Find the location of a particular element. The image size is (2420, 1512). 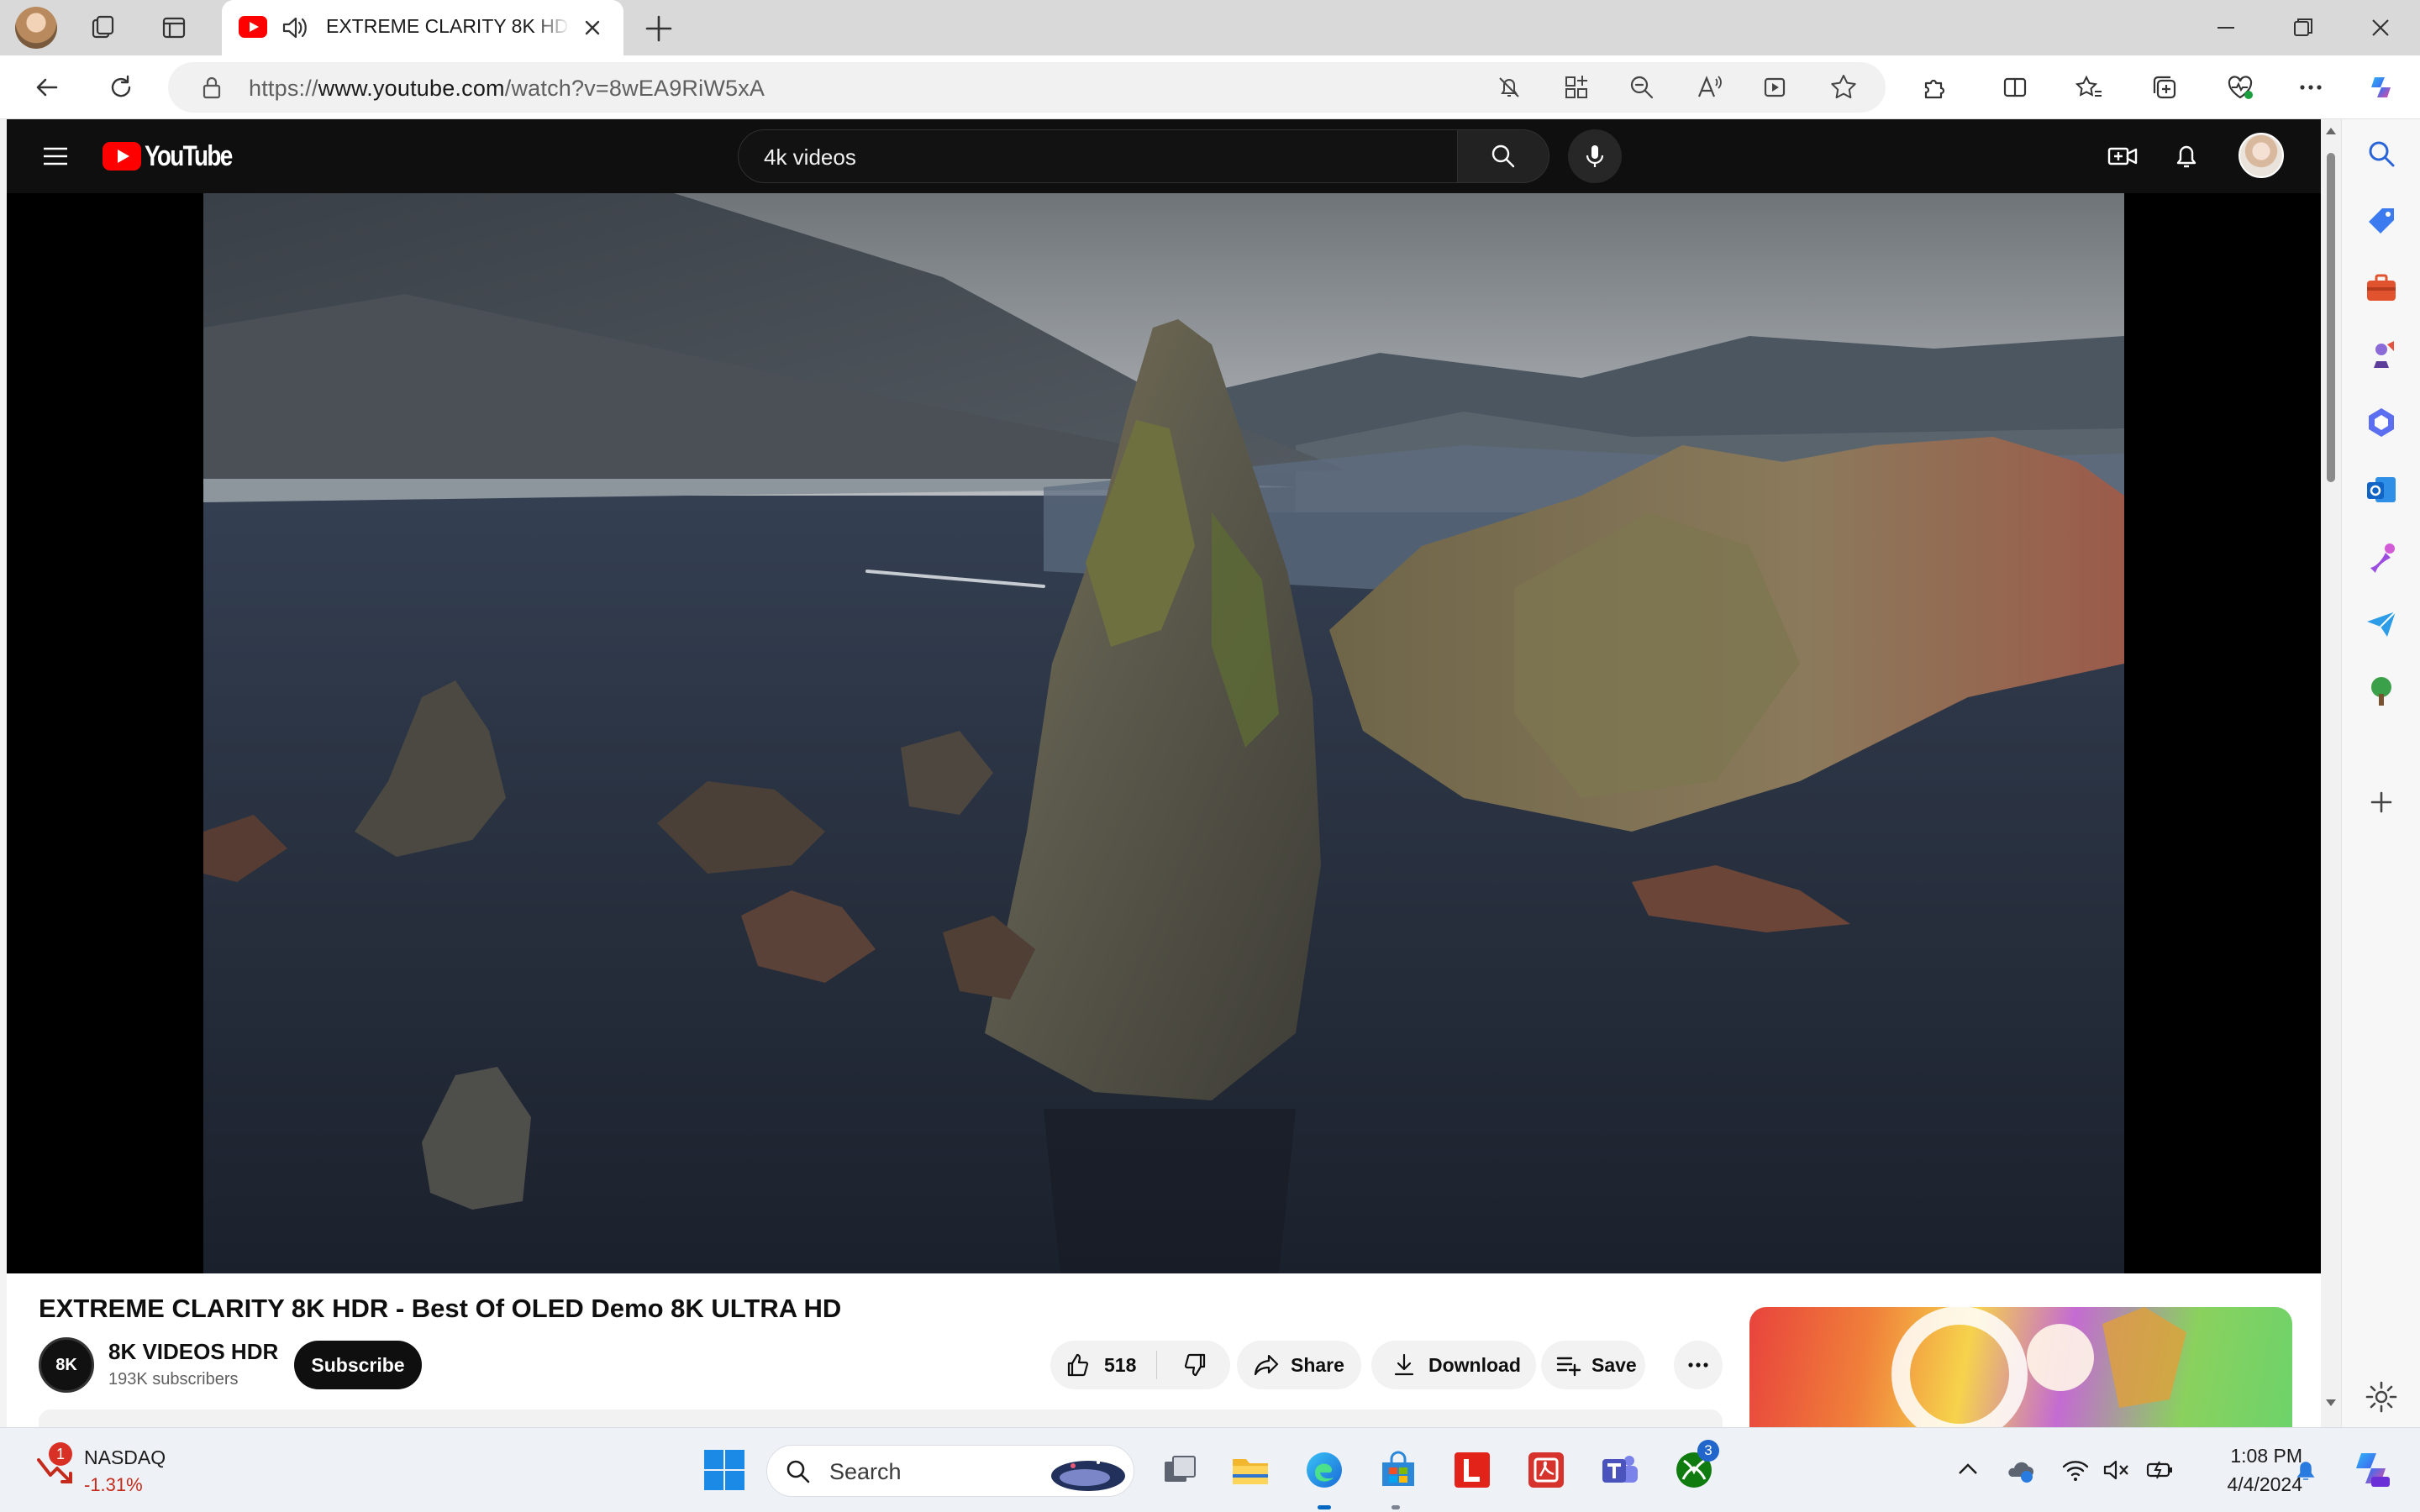

heartbeat-icon is located at coordinates (2240, 87).